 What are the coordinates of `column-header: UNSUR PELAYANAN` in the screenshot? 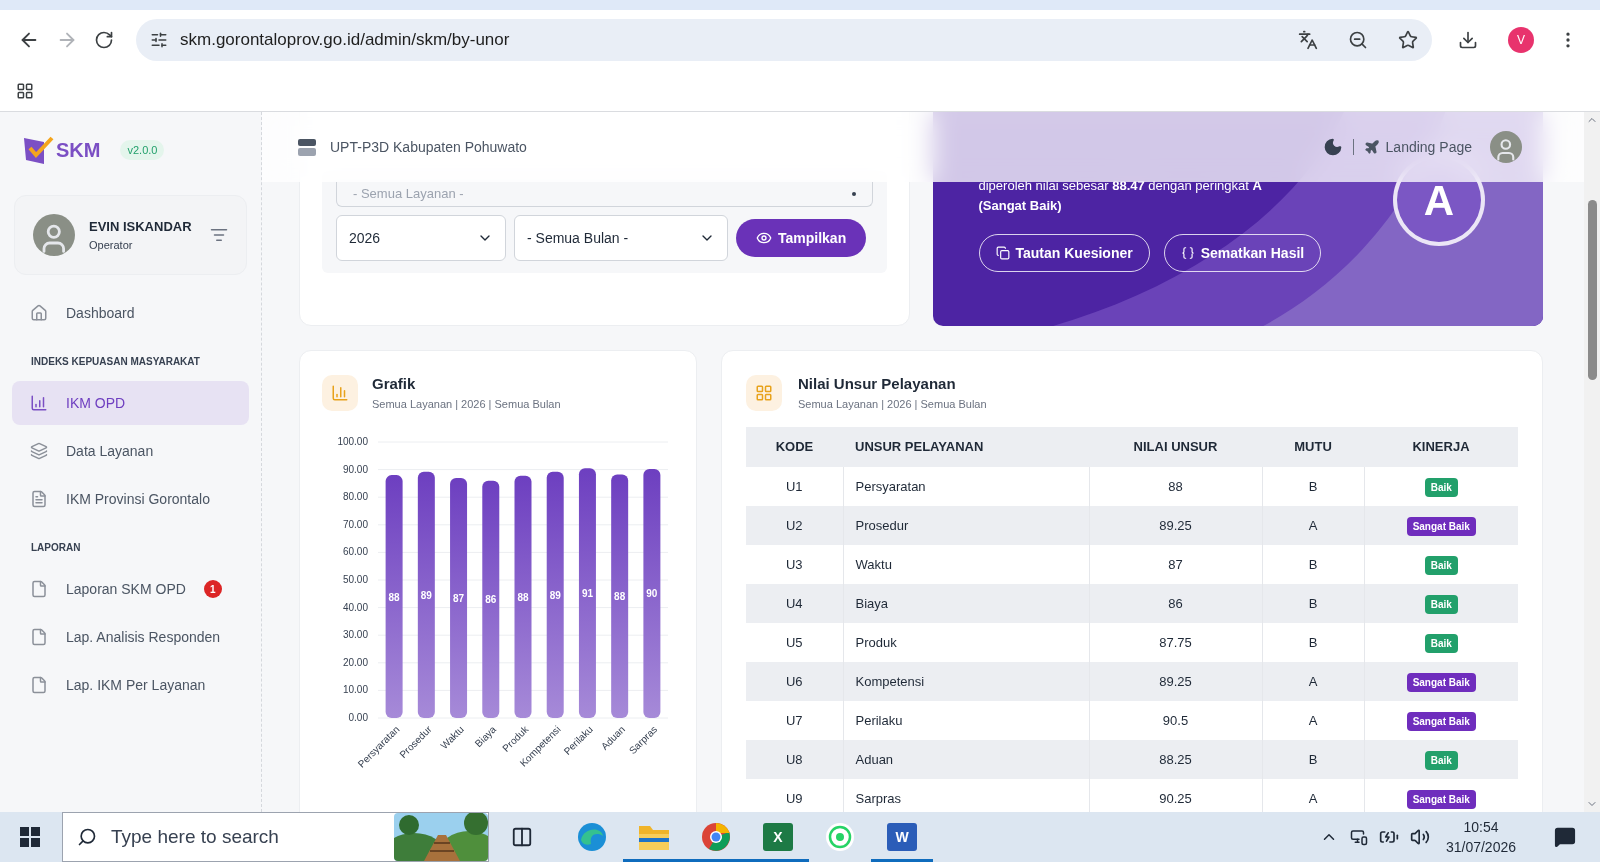 It's located at (966, 447).